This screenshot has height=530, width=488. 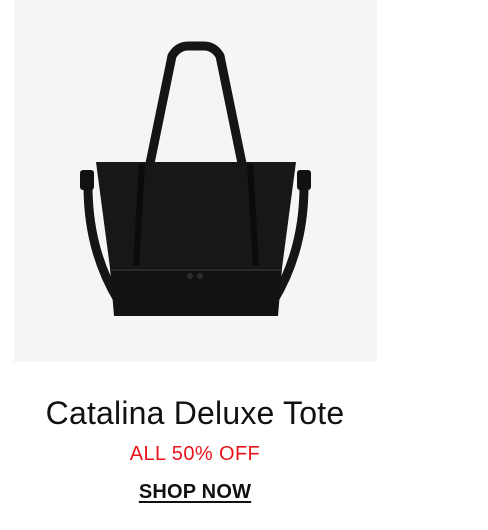 I want to click on shop-now-link: SHOP NOW, so click(x=195, y=492).